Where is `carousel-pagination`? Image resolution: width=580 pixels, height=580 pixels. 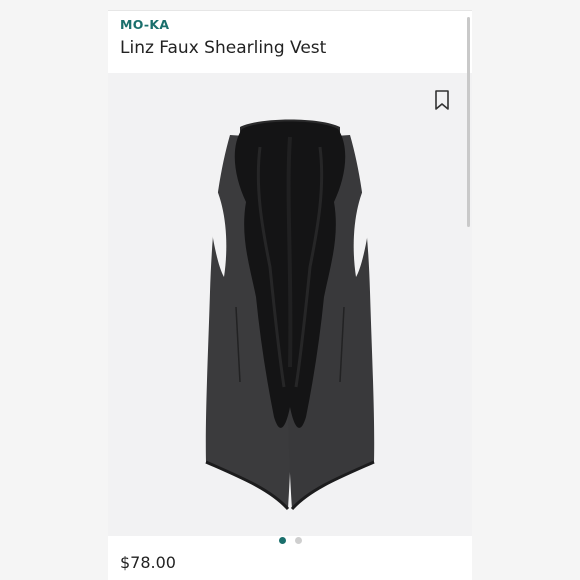 carousel-pagination is located at coordinates (290, 540).